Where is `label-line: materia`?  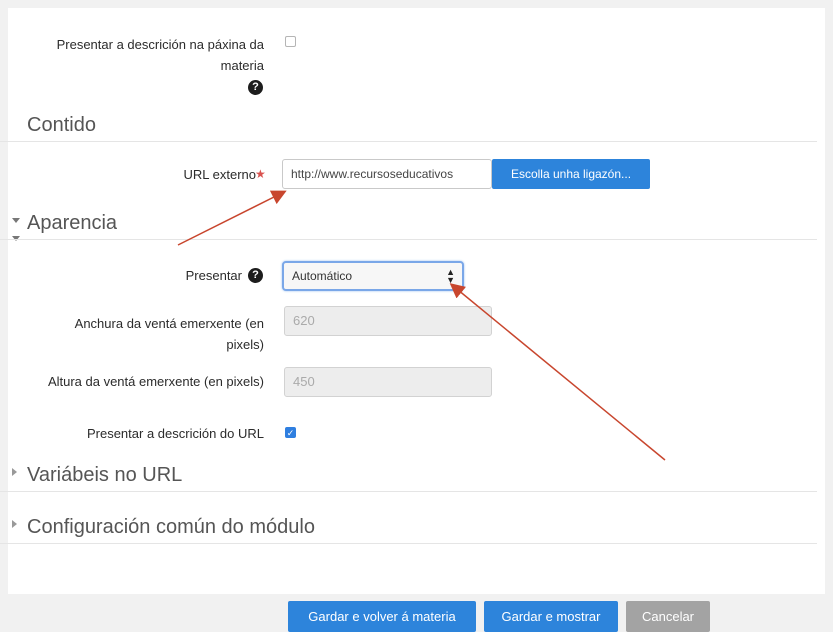
label-line: materia is located at coordinates (242, 65).